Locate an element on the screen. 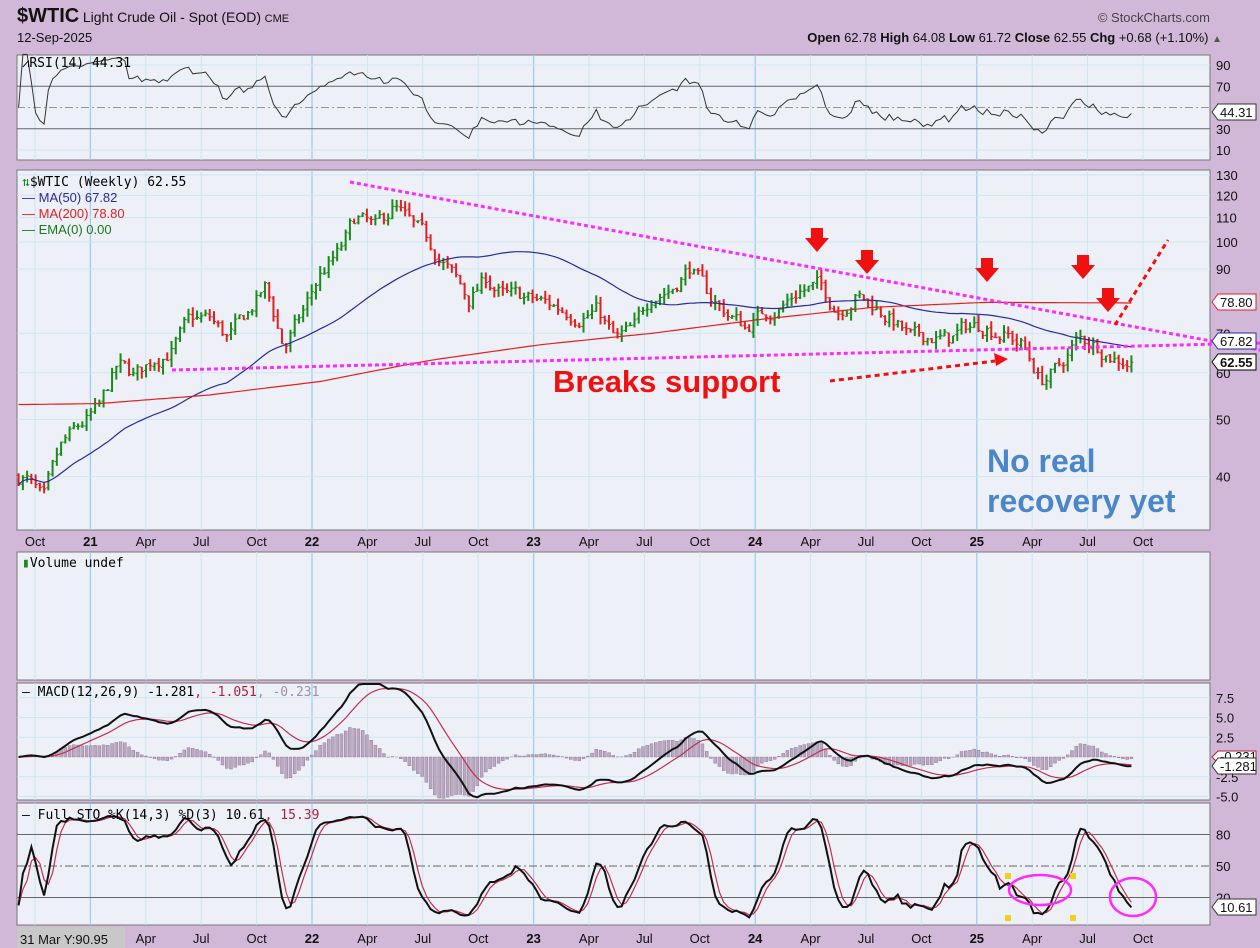 The width and height of the screenshot is (1260, 948). annotation-no-real: No real is located at coordinates (1041, 461).